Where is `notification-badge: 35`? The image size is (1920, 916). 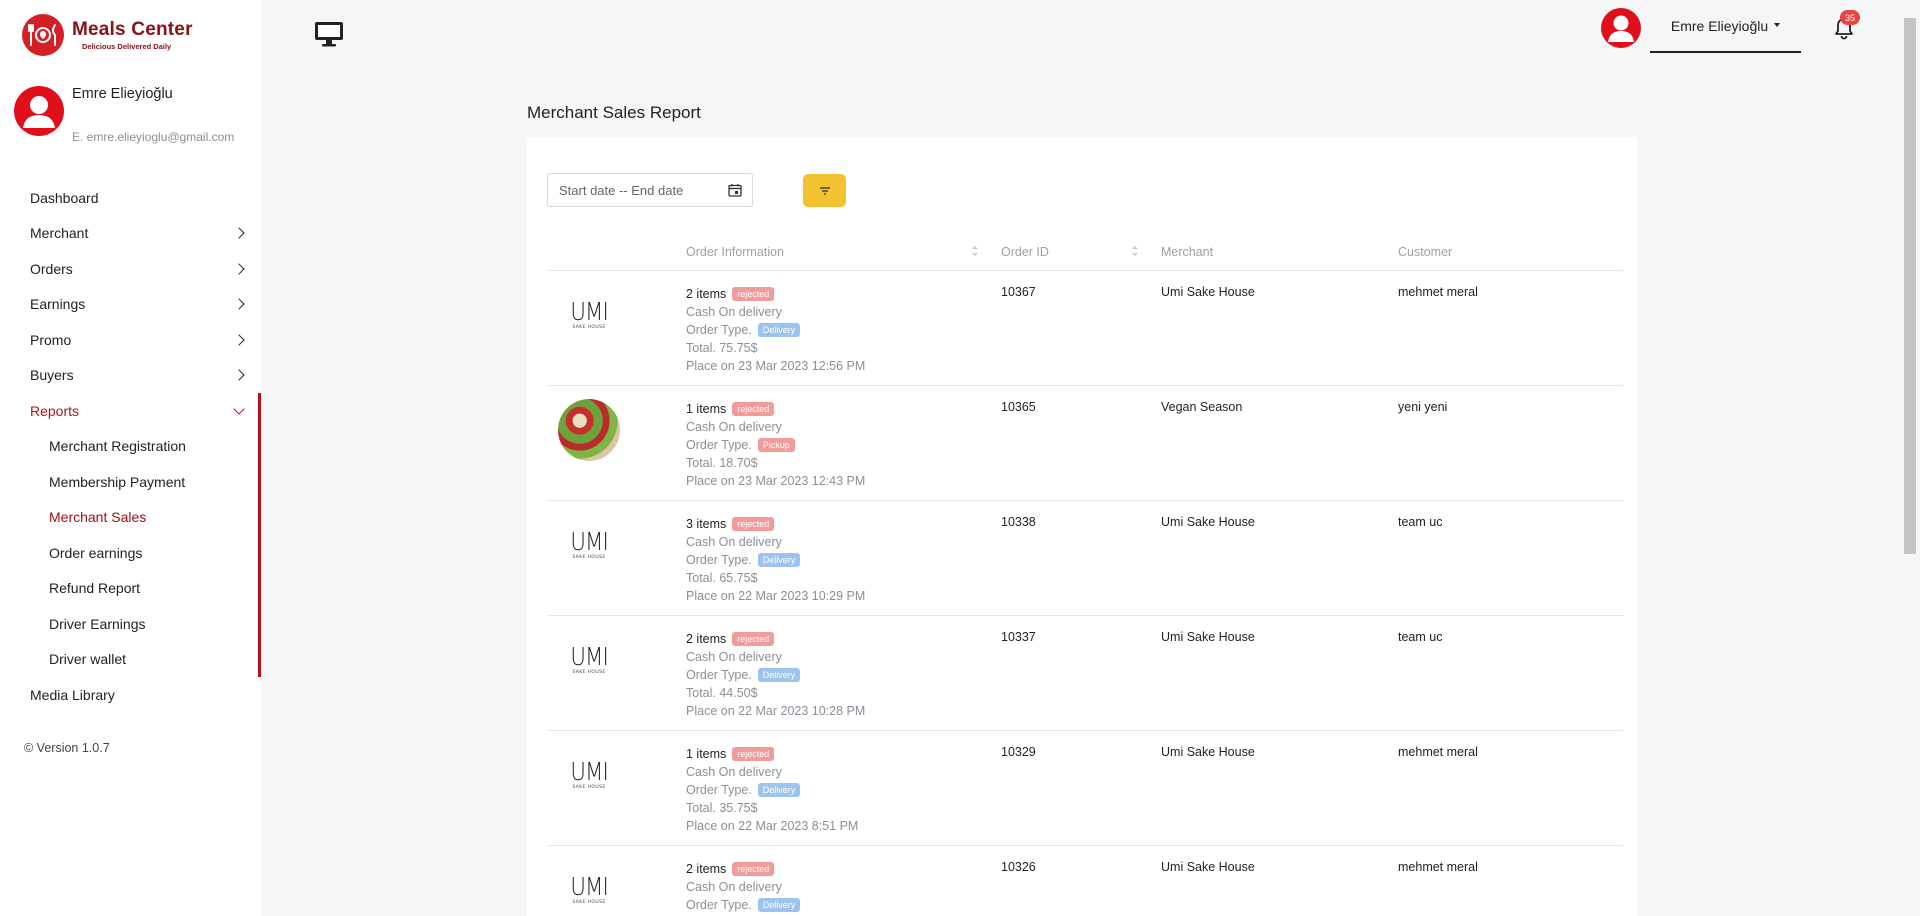 notification-badge: 35 is located at coordinates (1850, 17).